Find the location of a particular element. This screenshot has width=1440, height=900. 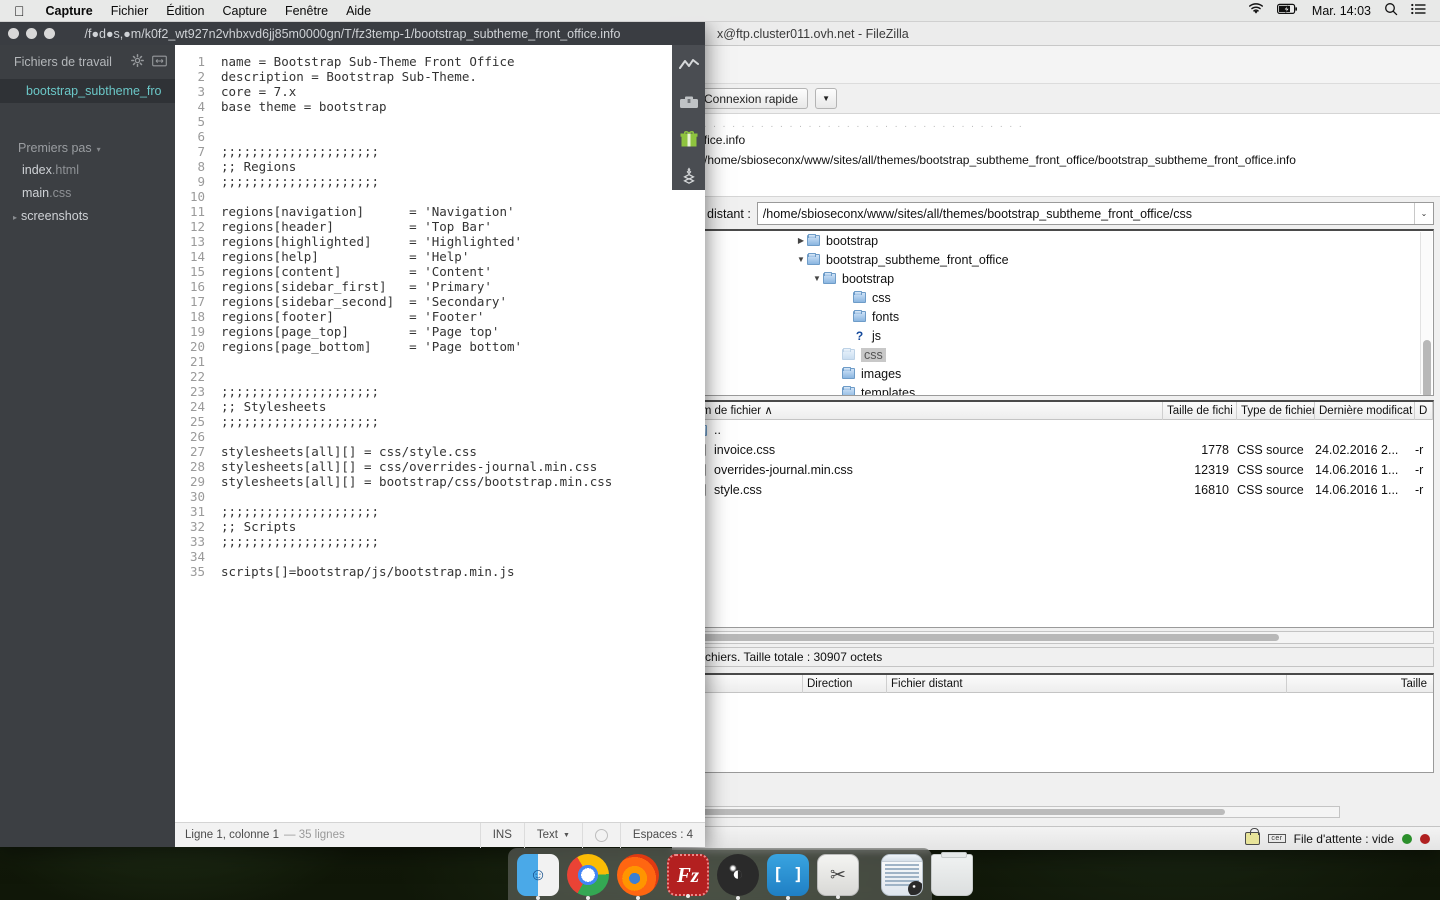

file-list-hscrollbar-thumb is located at coordinates (982, 637).